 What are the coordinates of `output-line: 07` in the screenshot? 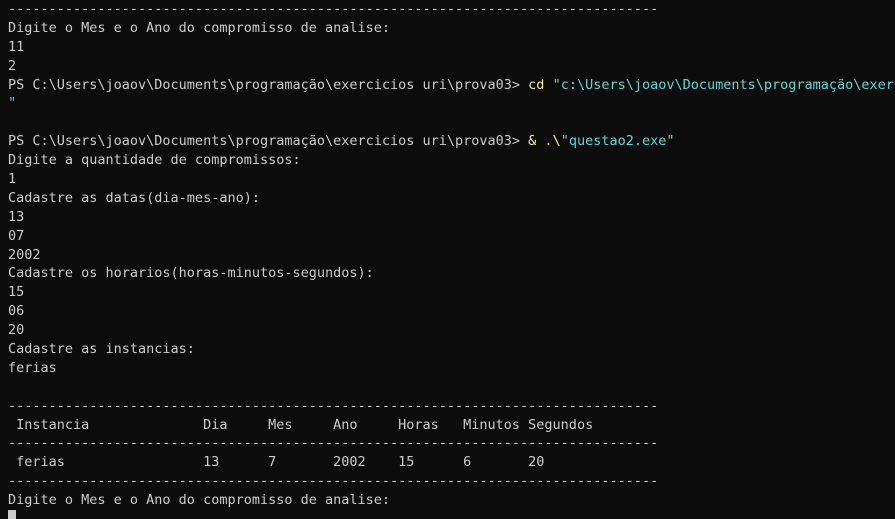 It's located at (16, 235).